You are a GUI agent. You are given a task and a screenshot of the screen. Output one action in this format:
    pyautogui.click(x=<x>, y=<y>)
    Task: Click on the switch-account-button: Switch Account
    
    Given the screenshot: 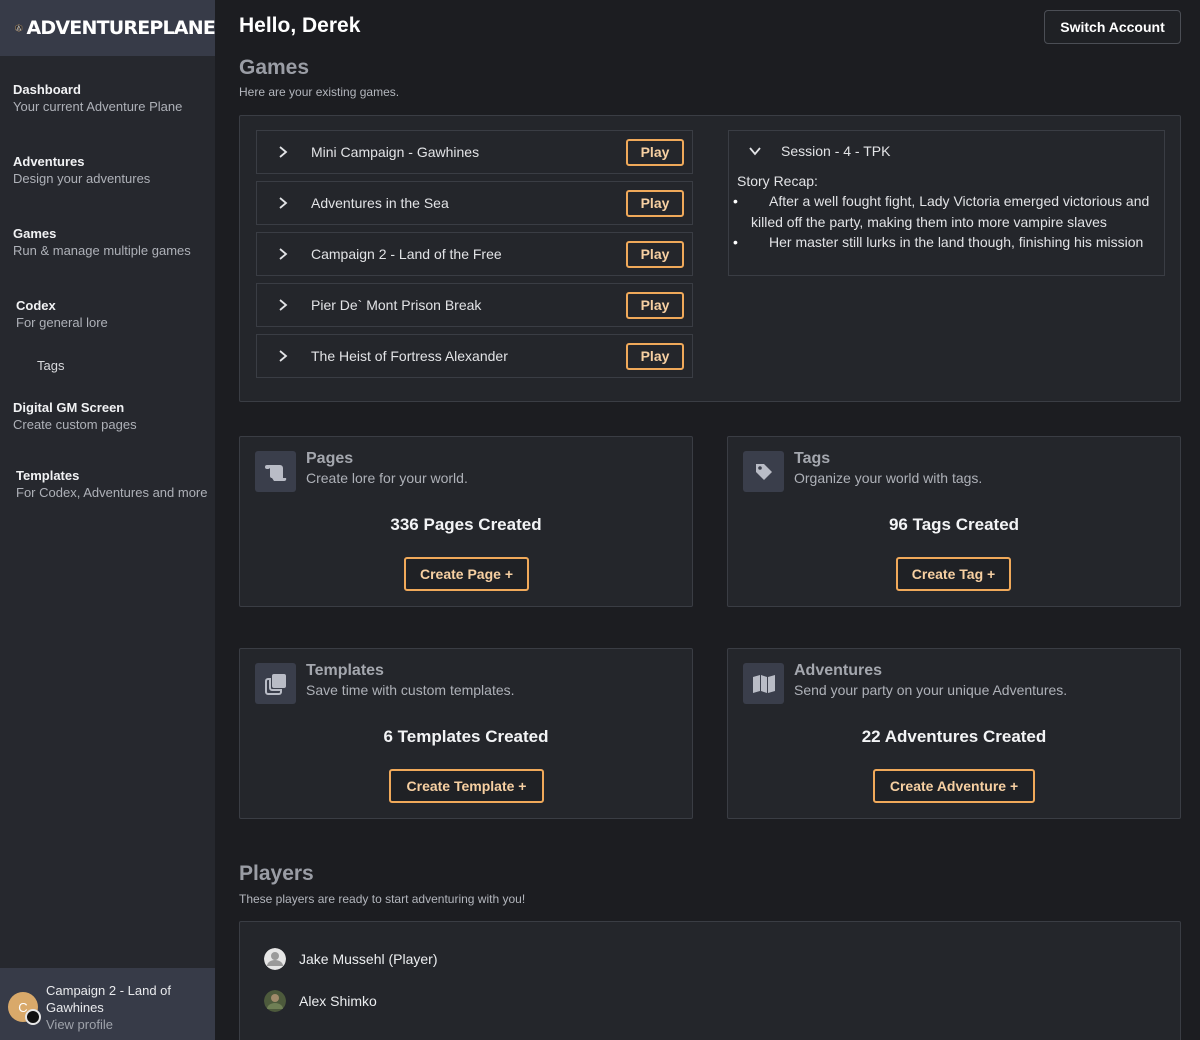 What is the action you would take?
    pyautogui.click(x=1112, y=27)
    